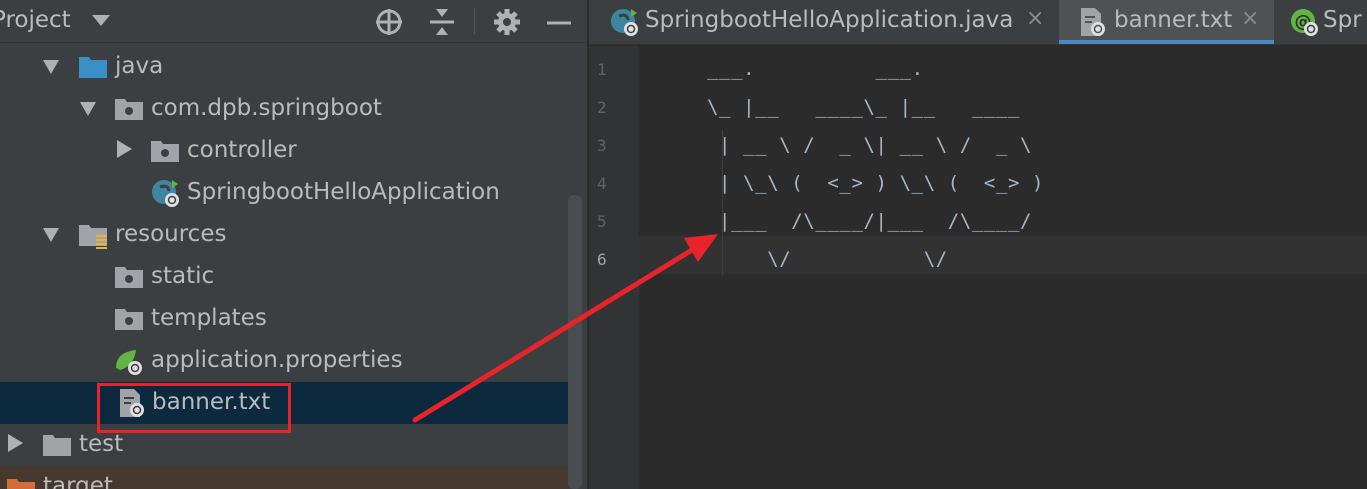 The width and height of the screenshot is (1367, 489). I want to click on tree-item-label: SpringbootHelloApplication, so click(343, 192).